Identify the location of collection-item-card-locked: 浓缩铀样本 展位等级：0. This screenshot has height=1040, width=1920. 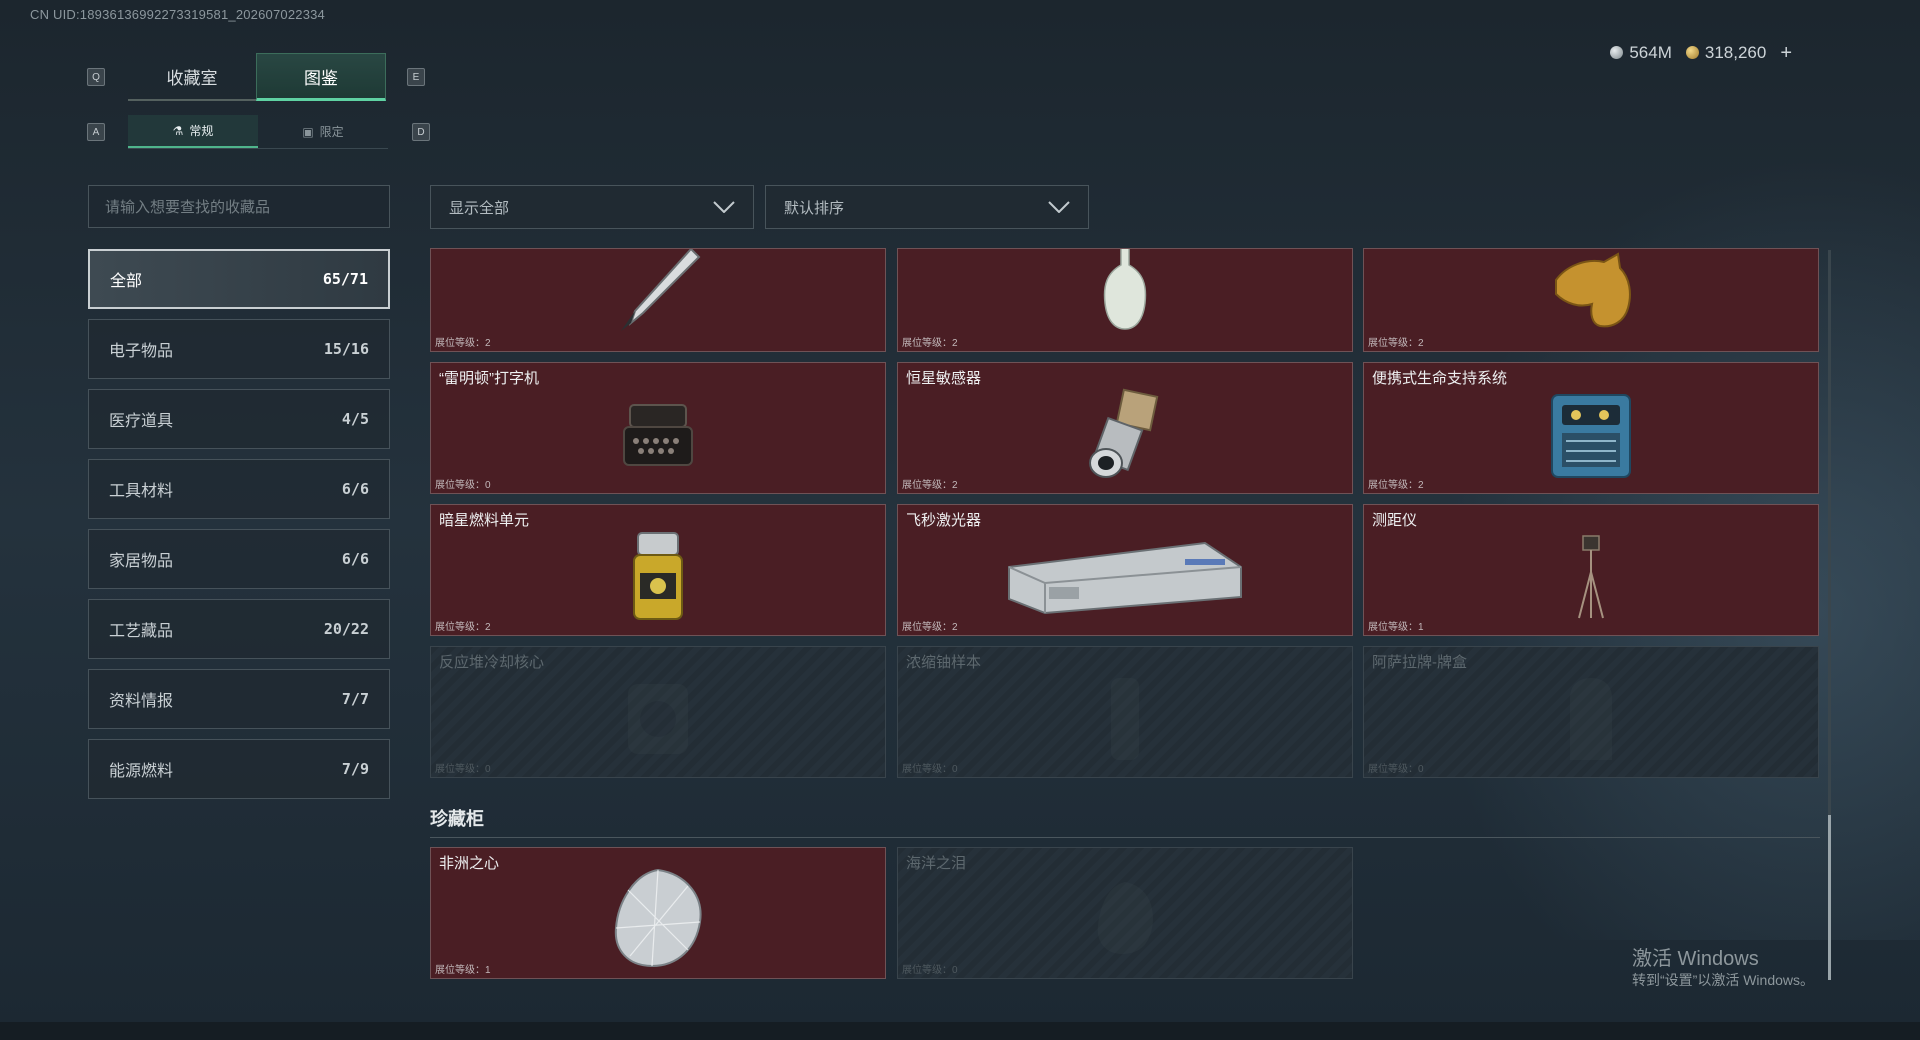
(1125, 712).